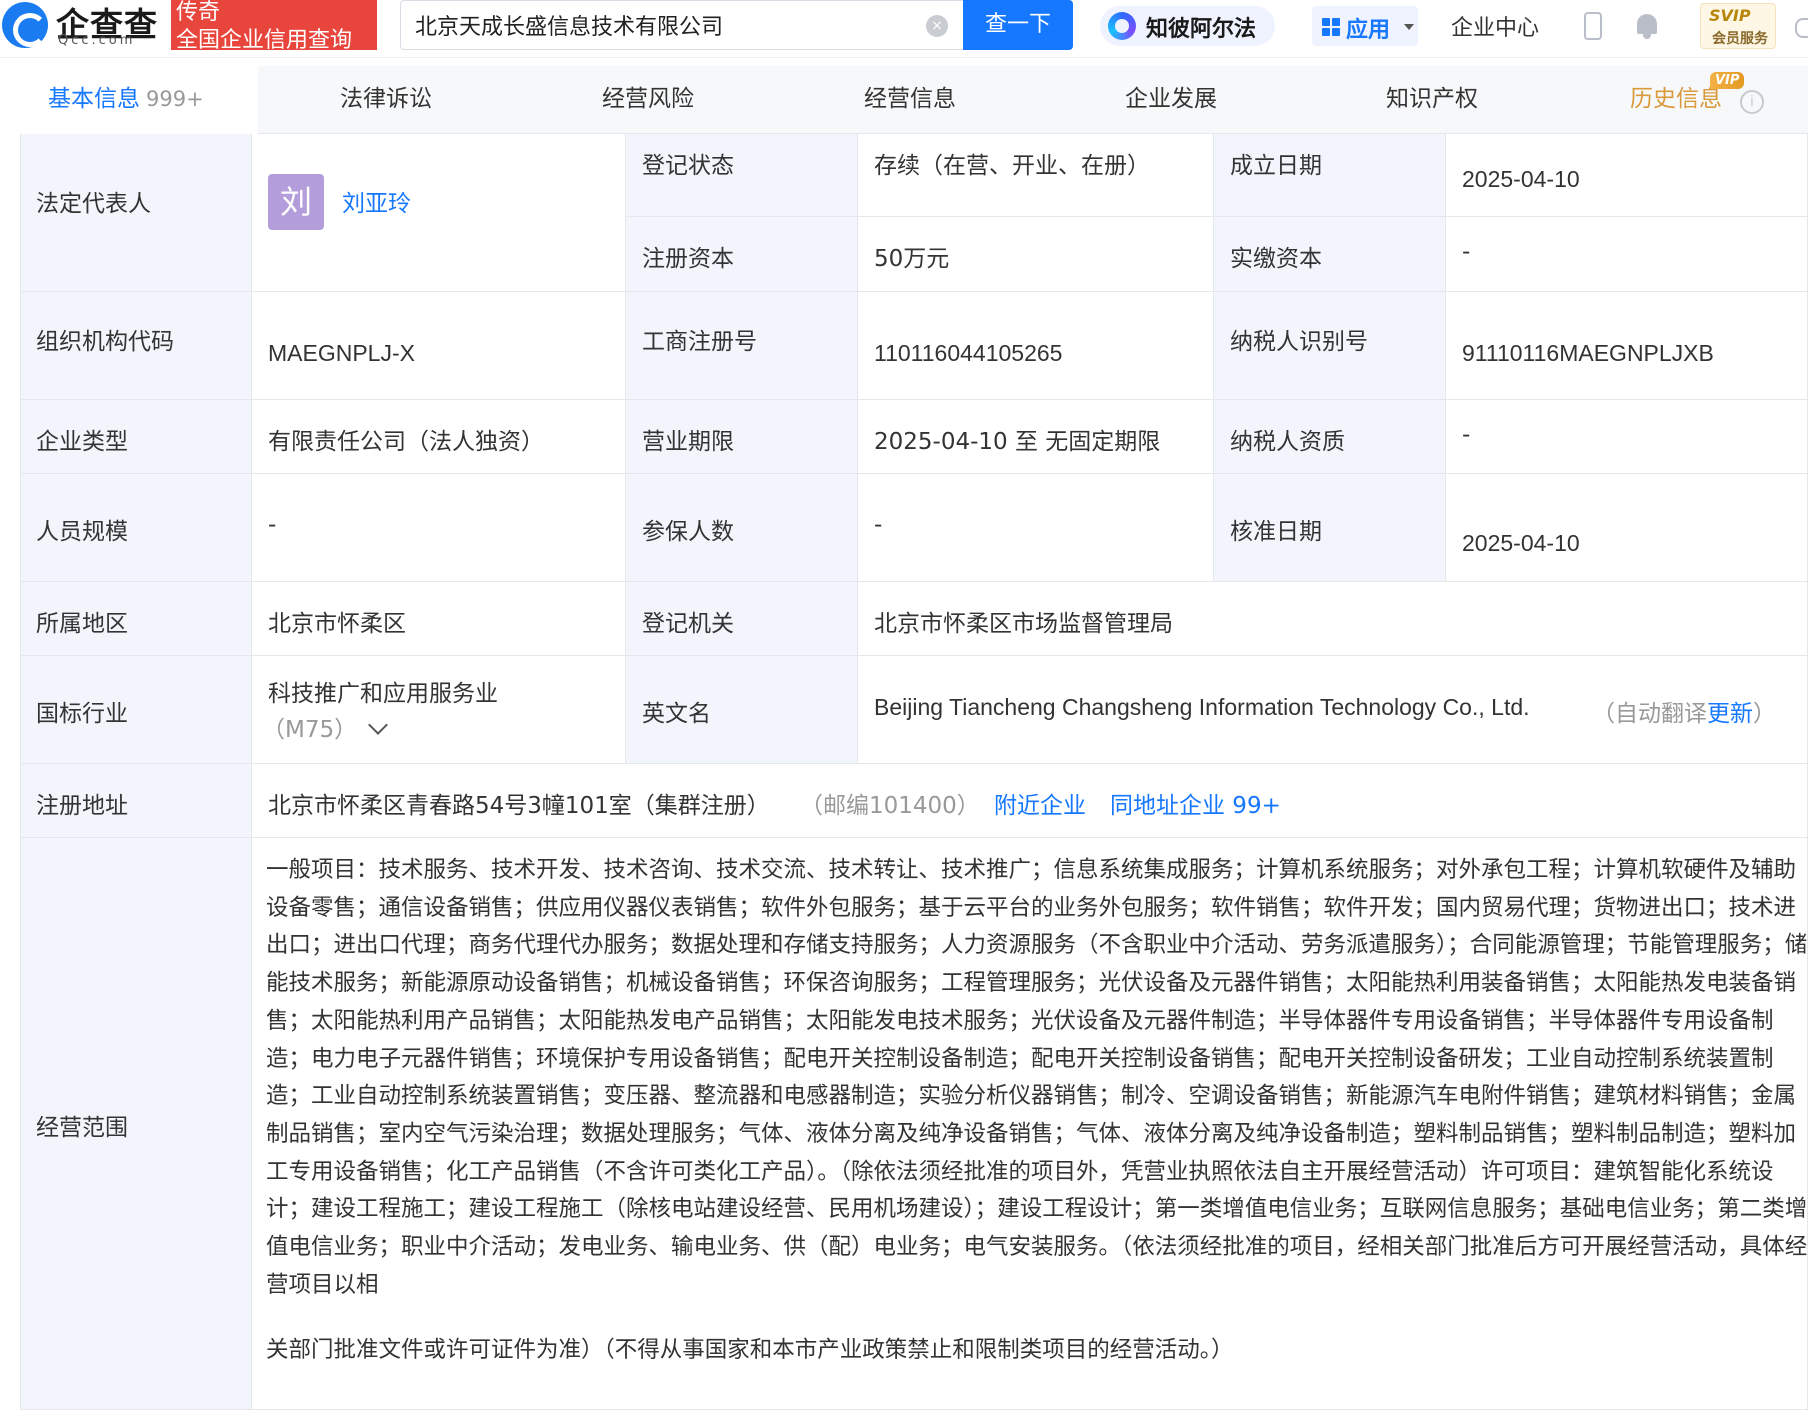 The image size is (1808, 1410). What do you see at coordinates (1588, 353) in the screenshot?
I see `taxpayer-id-value: 91110116MAEGNPLJXB` at bounding box center [1588, 353].